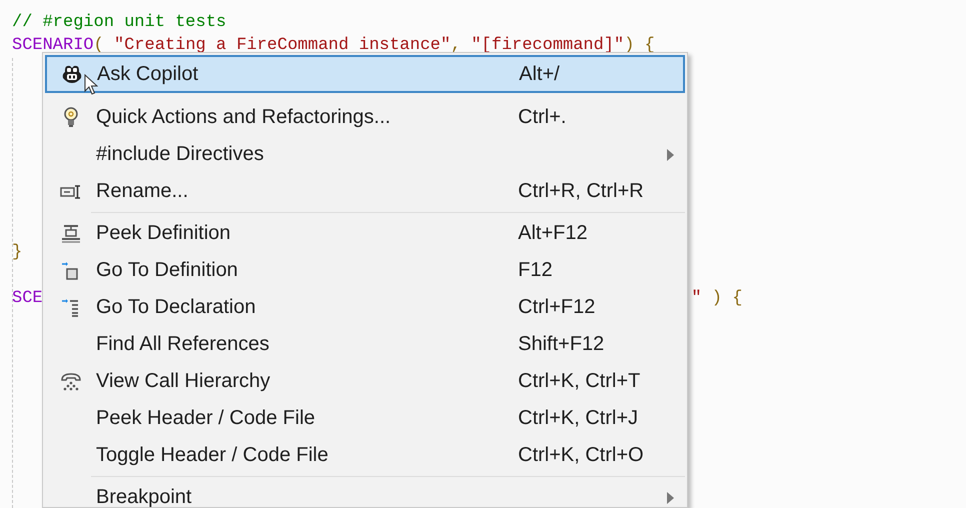 The image size is (966, 508). Describe the element at coordinates (72, 74) in the screenshot. I see `copilot-icon` at that location.